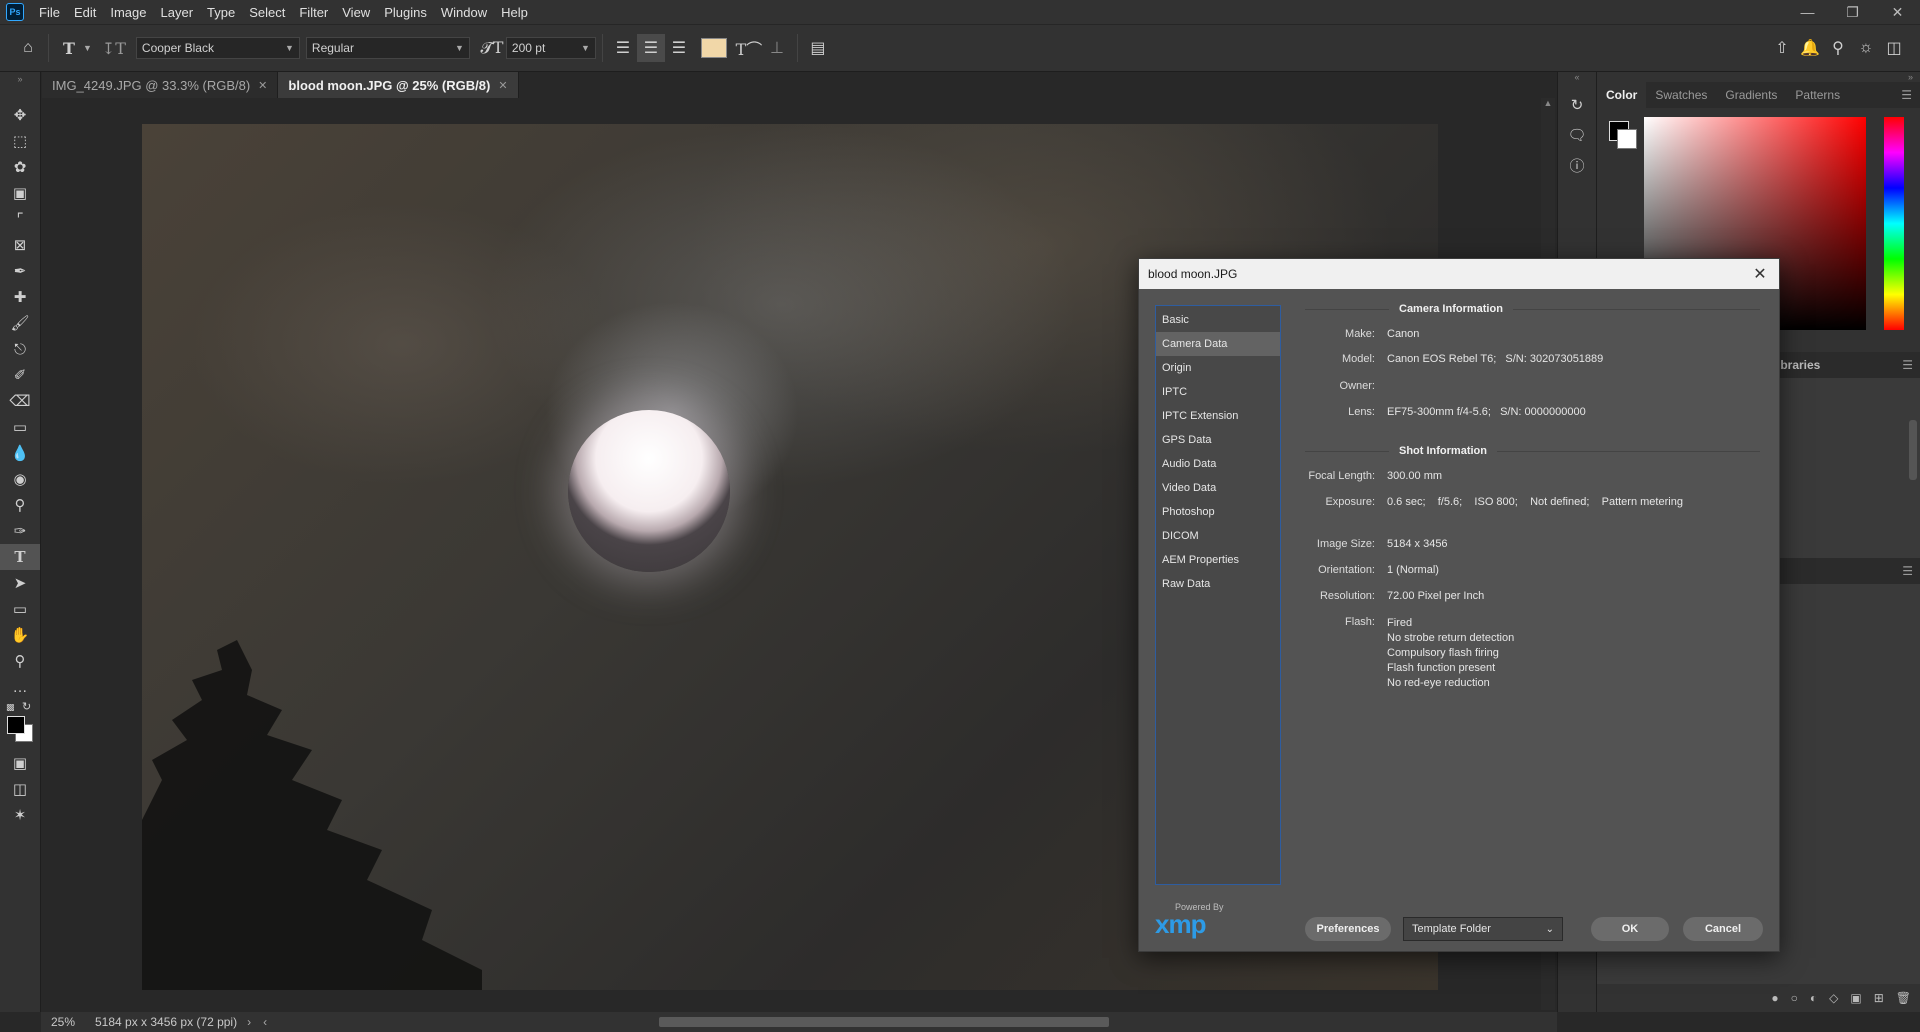 The height and width of the screenshot is (1032, 1920). I want to click on quick-mask-icon: ▣, so click(20, 763).